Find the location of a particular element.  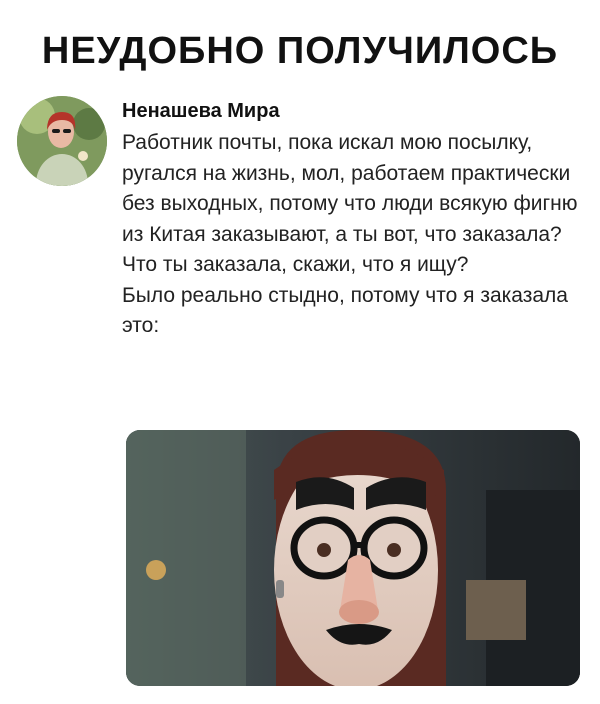

meme-headline: НЕУДОБНО ПОЛУЧИЛОСЬ is located at coordinates (300, 51).